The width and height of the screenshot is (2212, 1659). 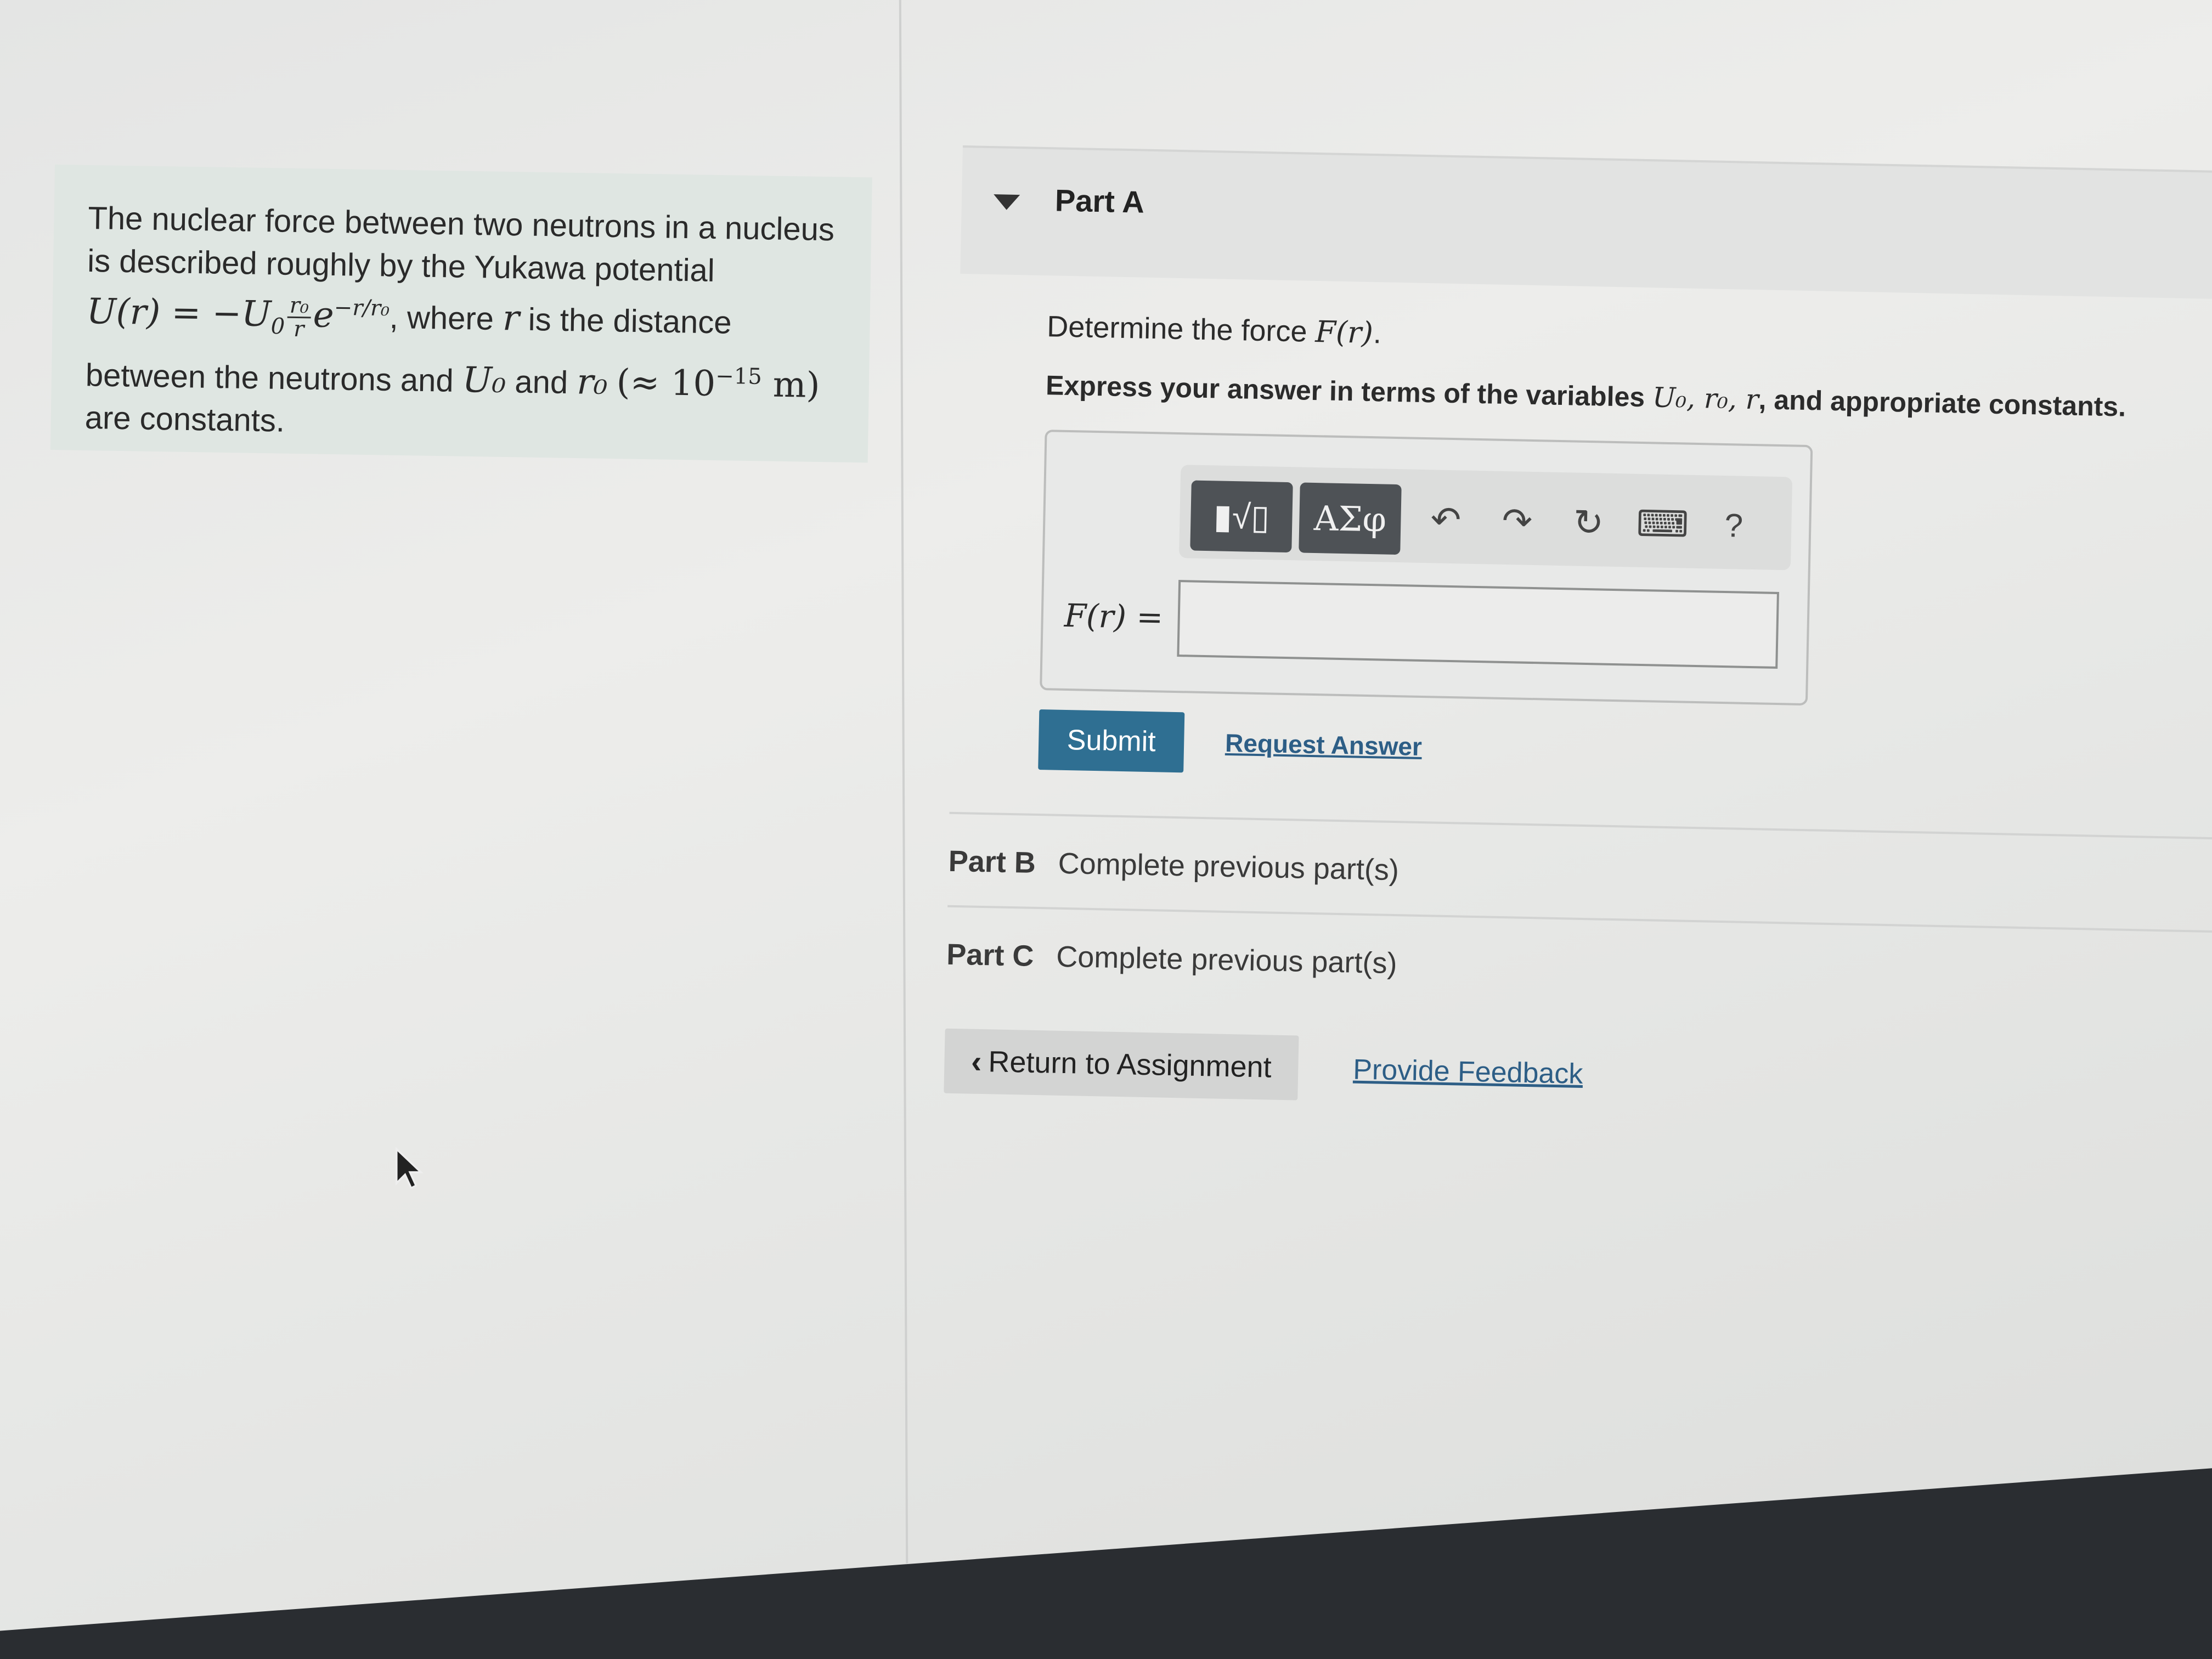 I want to click on mouse-cursor-icon, so click(x=410, y=1168).